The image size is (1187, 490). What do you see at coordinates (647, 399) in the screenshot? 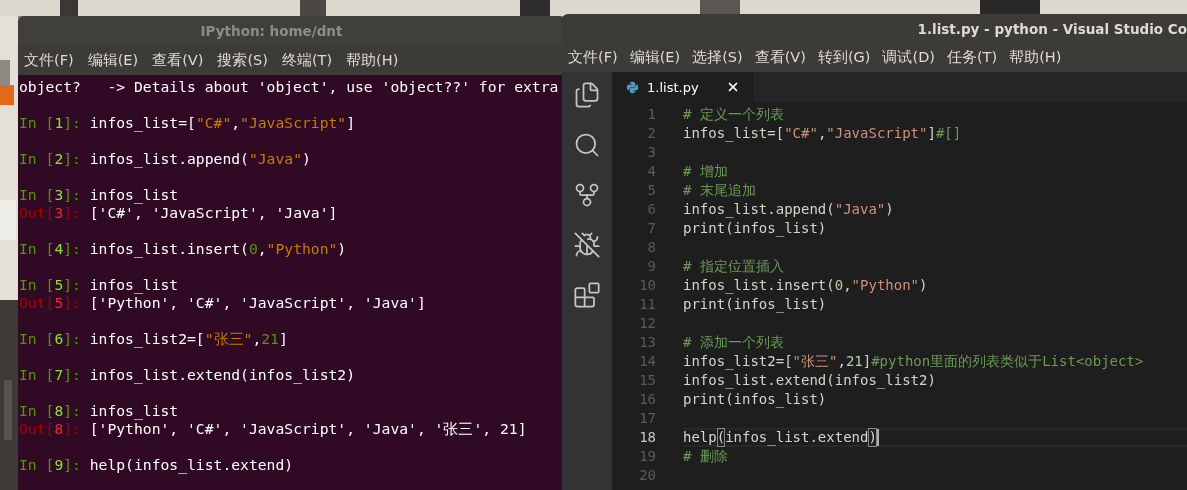
I see `line-number: 16` at bounding box center [647, 399].